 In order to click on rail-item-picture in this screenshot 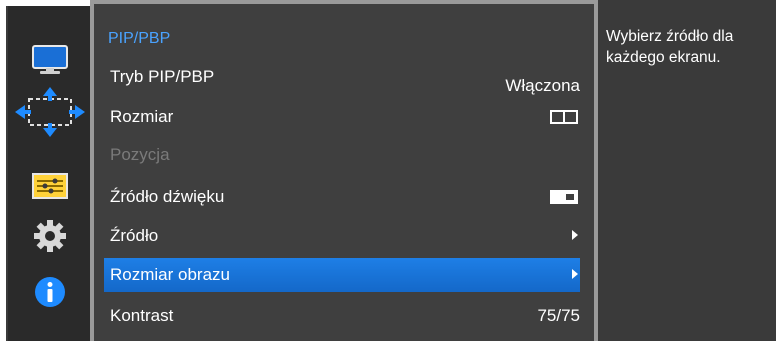, I will do `click(50, 60)`.